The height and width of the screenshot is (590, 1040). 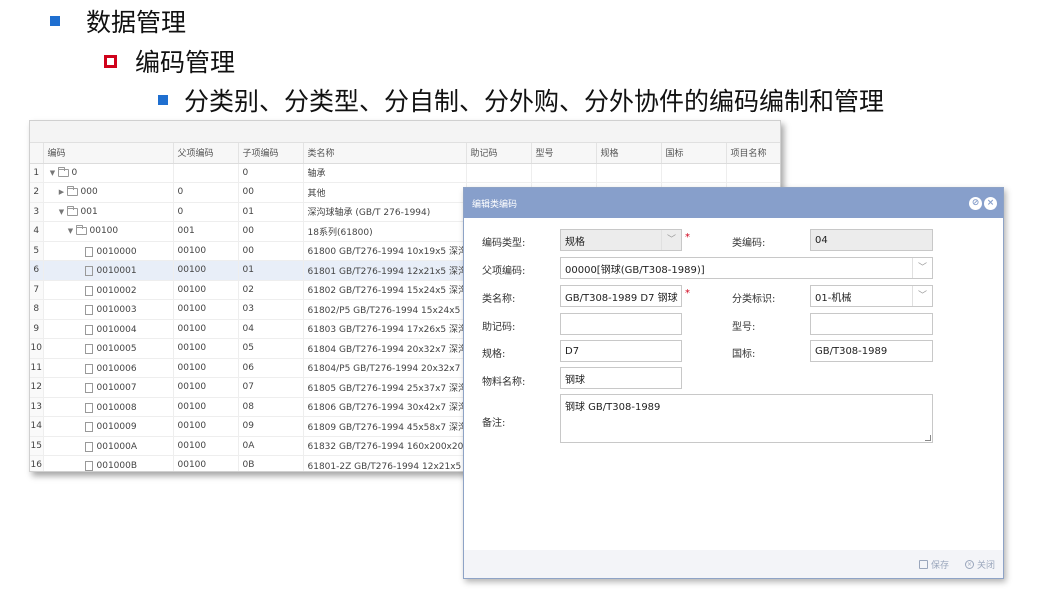 What do you see at coordinates (694, 153) in the screenshot?
I see `header-national-std: 国标` at bounding box center [694, 153].